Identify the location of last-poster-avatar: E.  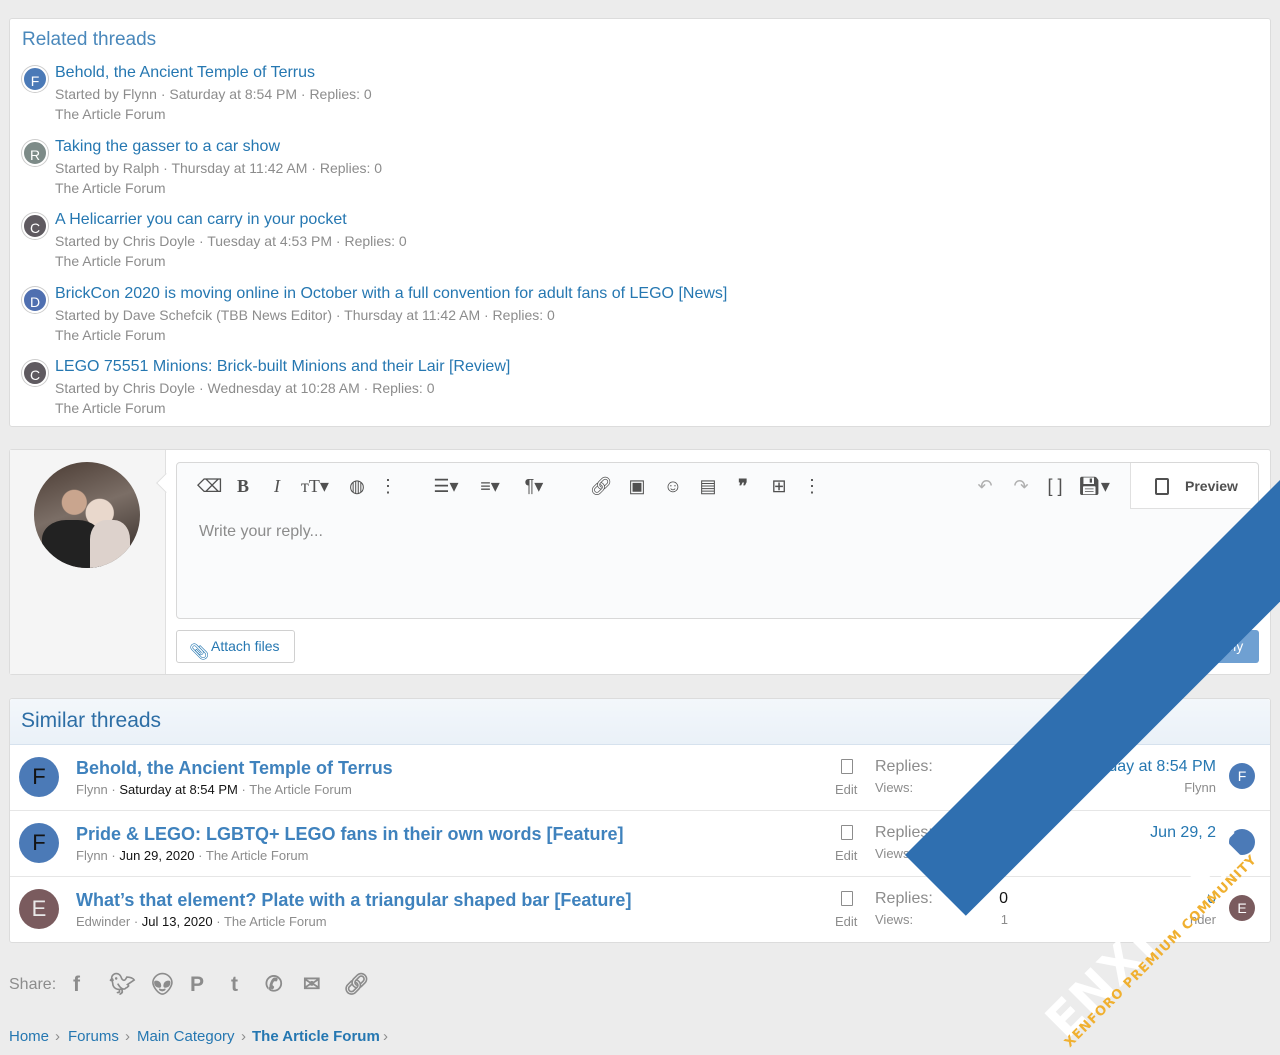
(1242, 908).